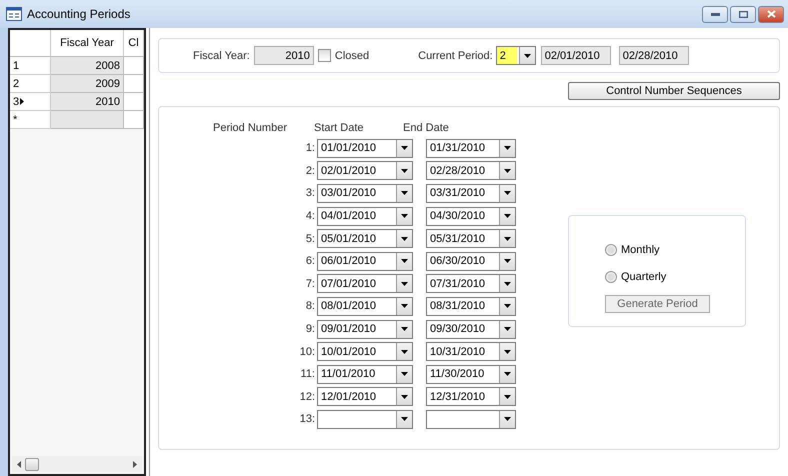 Image resolution: width=788 pixels, height=476 pixels. I want to click on column-header: Period Number, so click(250, 128).